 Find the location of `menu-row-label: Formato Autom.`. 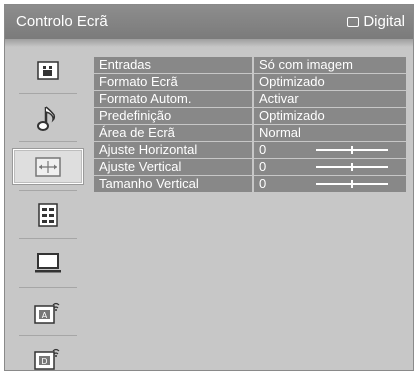

menu-row-label: Formato Autom. is located at coordinates (173, 99).